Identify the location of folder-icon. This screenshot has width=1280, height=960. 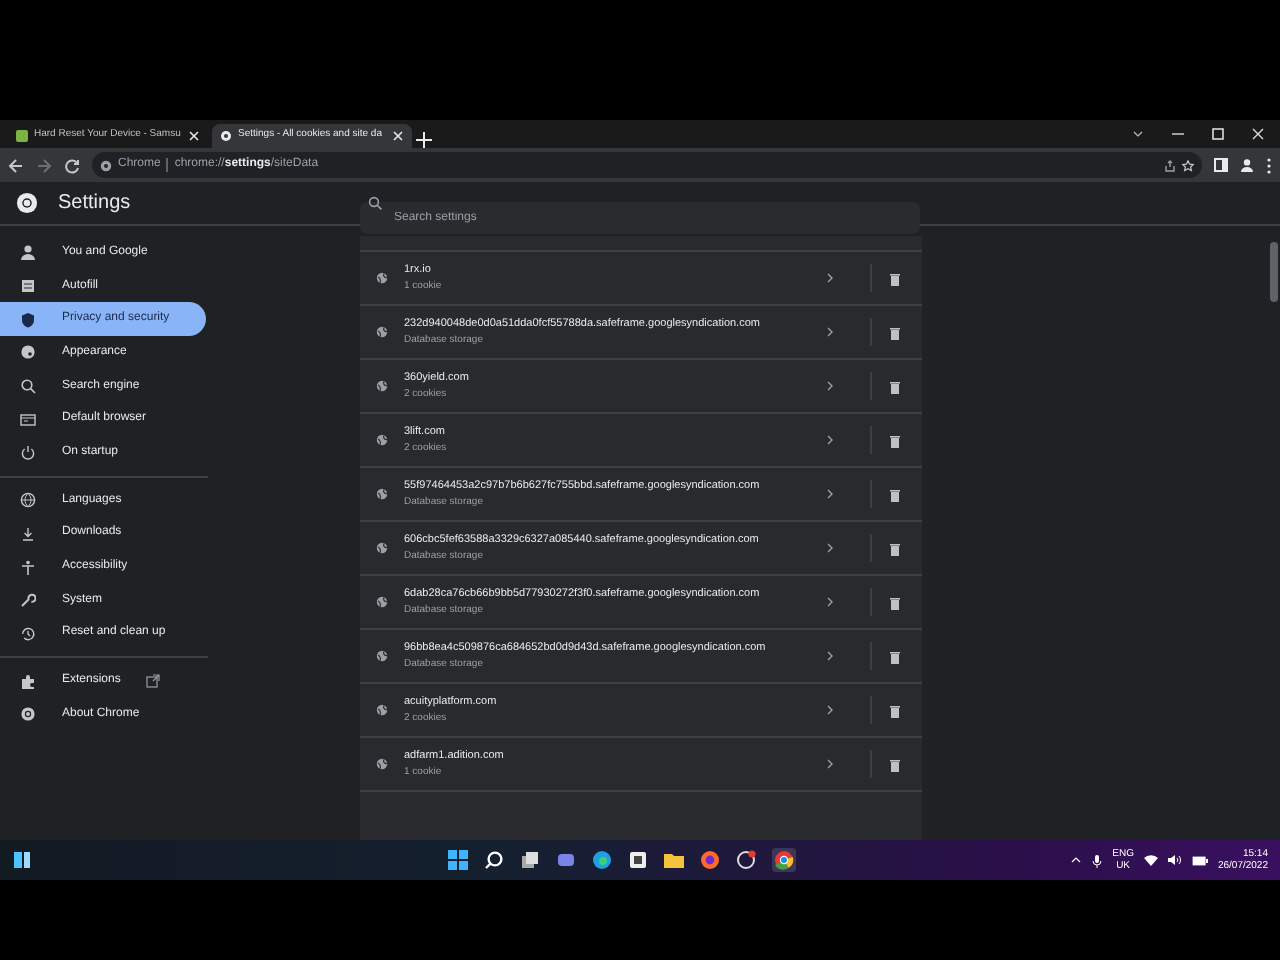
(673, 860).